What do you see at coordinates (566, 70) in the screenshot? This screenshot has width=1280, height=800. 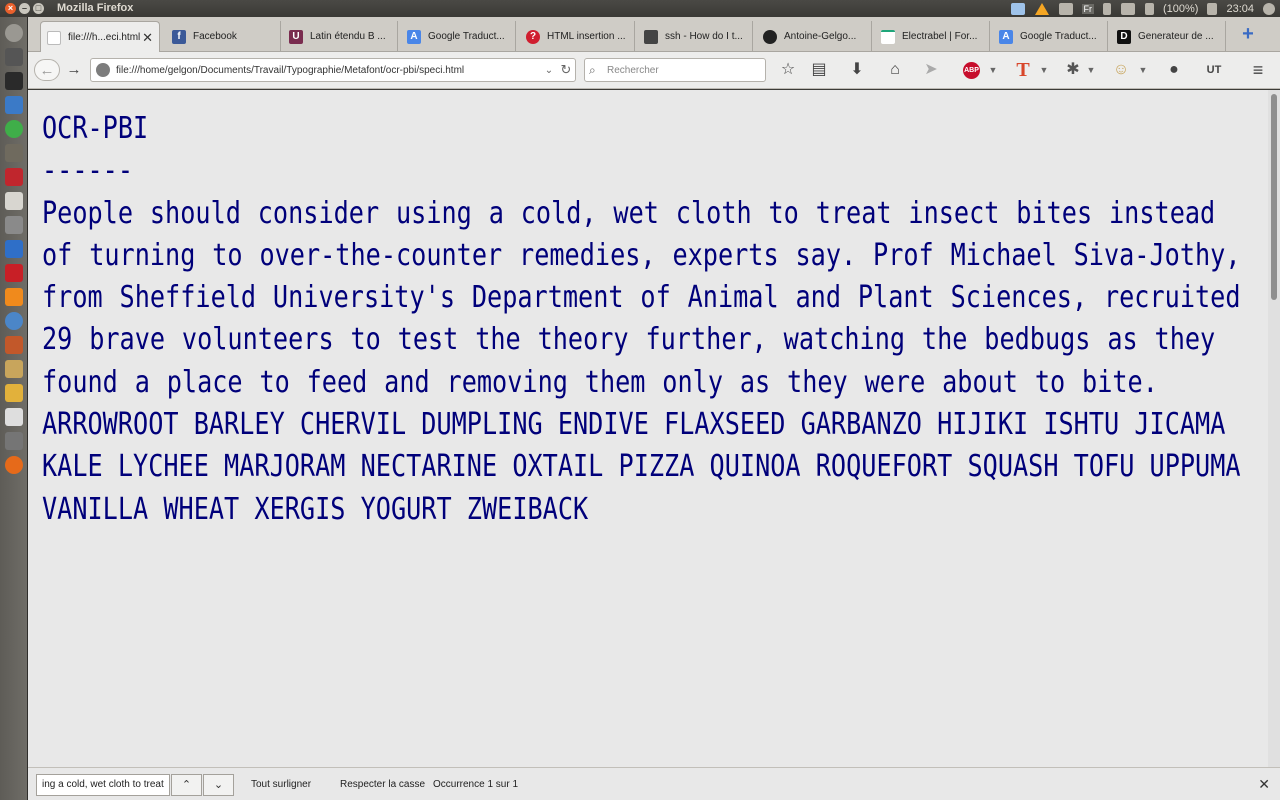 I see `reload-icon: ↻` at bounding box center [566, 70].